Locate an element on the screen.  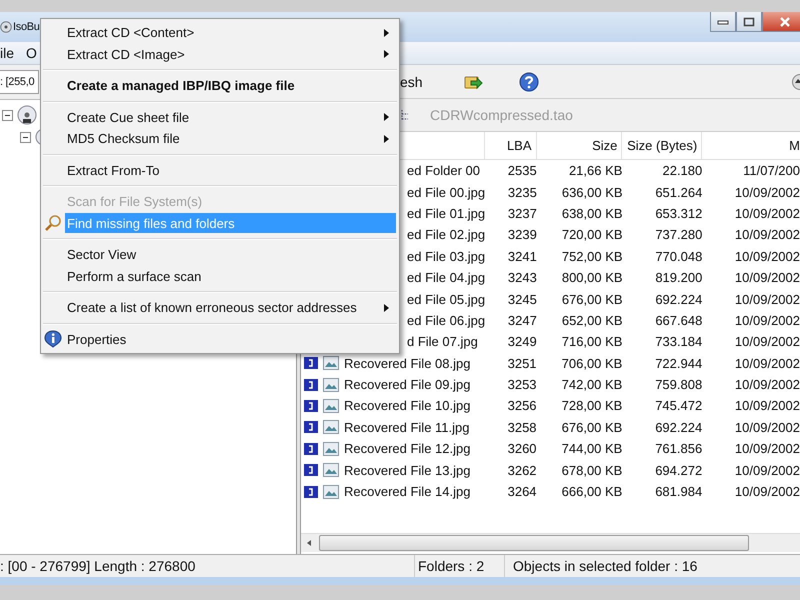
menu-item: Create a list of known erroneous sector addresses is located at coordinates (230, 308).